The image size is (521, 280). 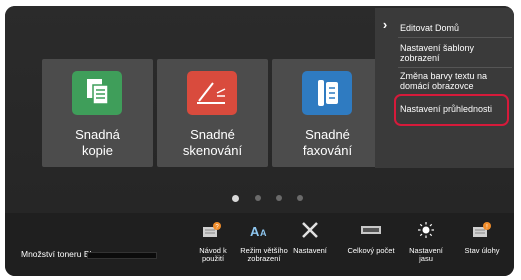 I want to click on toner-level-bar, so click(x=122, y=255).